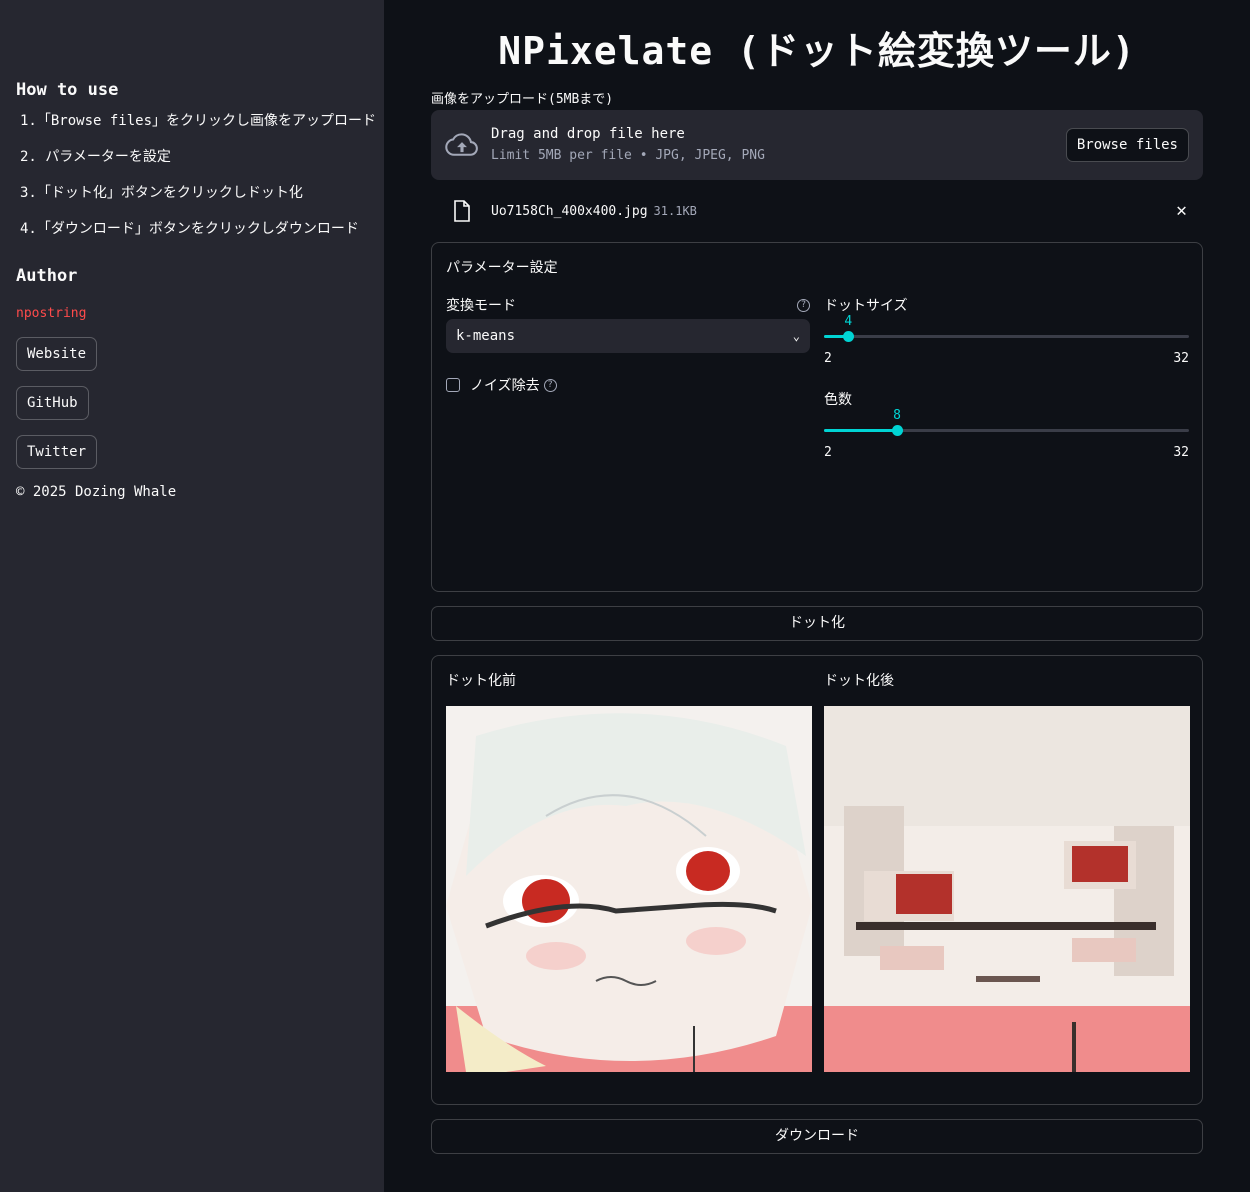 Image resolution: width=1250 pixels, height=1192 pixels. What do you see at coordinates (897, 415) in the screenshot?
I see `colors-value: 8` at bounding box center [897, 415].